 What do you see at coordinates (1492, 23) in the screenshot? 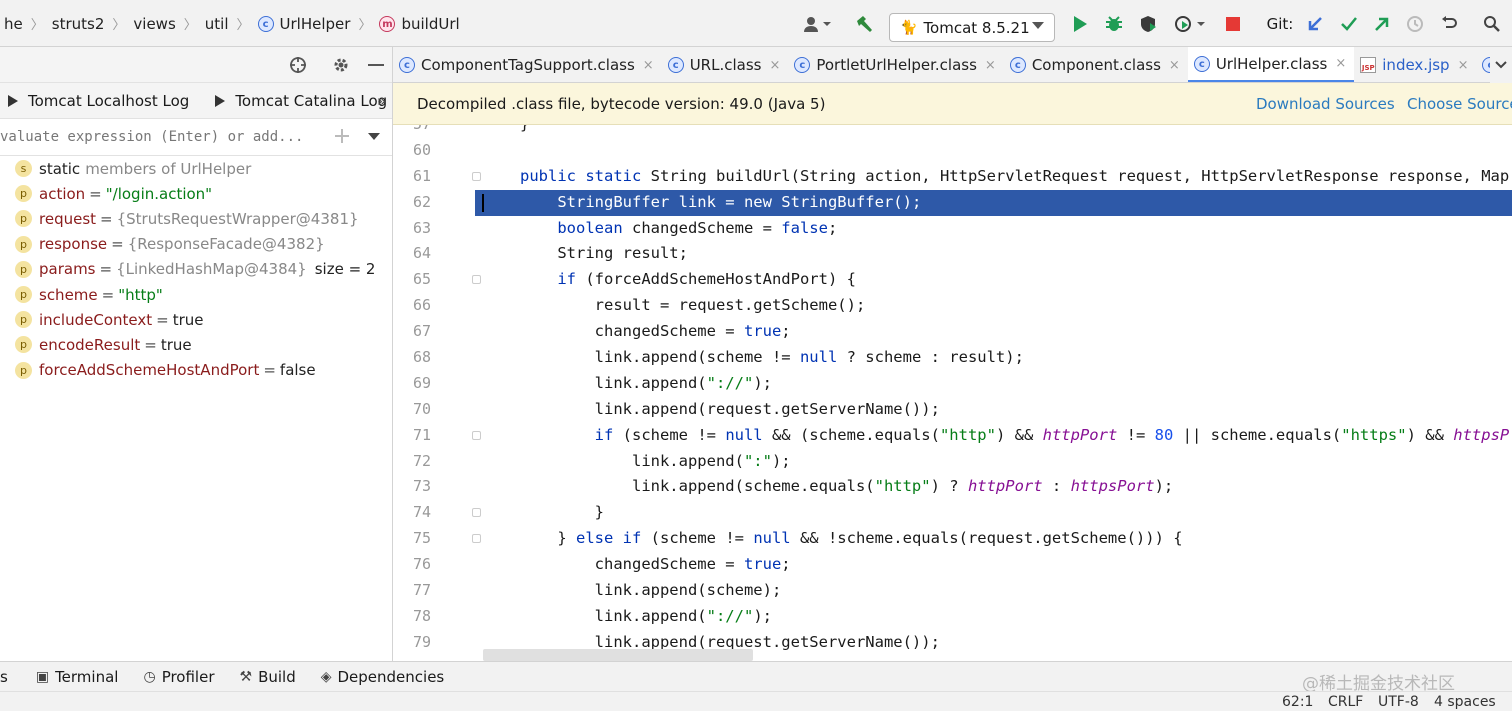
I see `search-icon` at bounding box center [1492, 23].